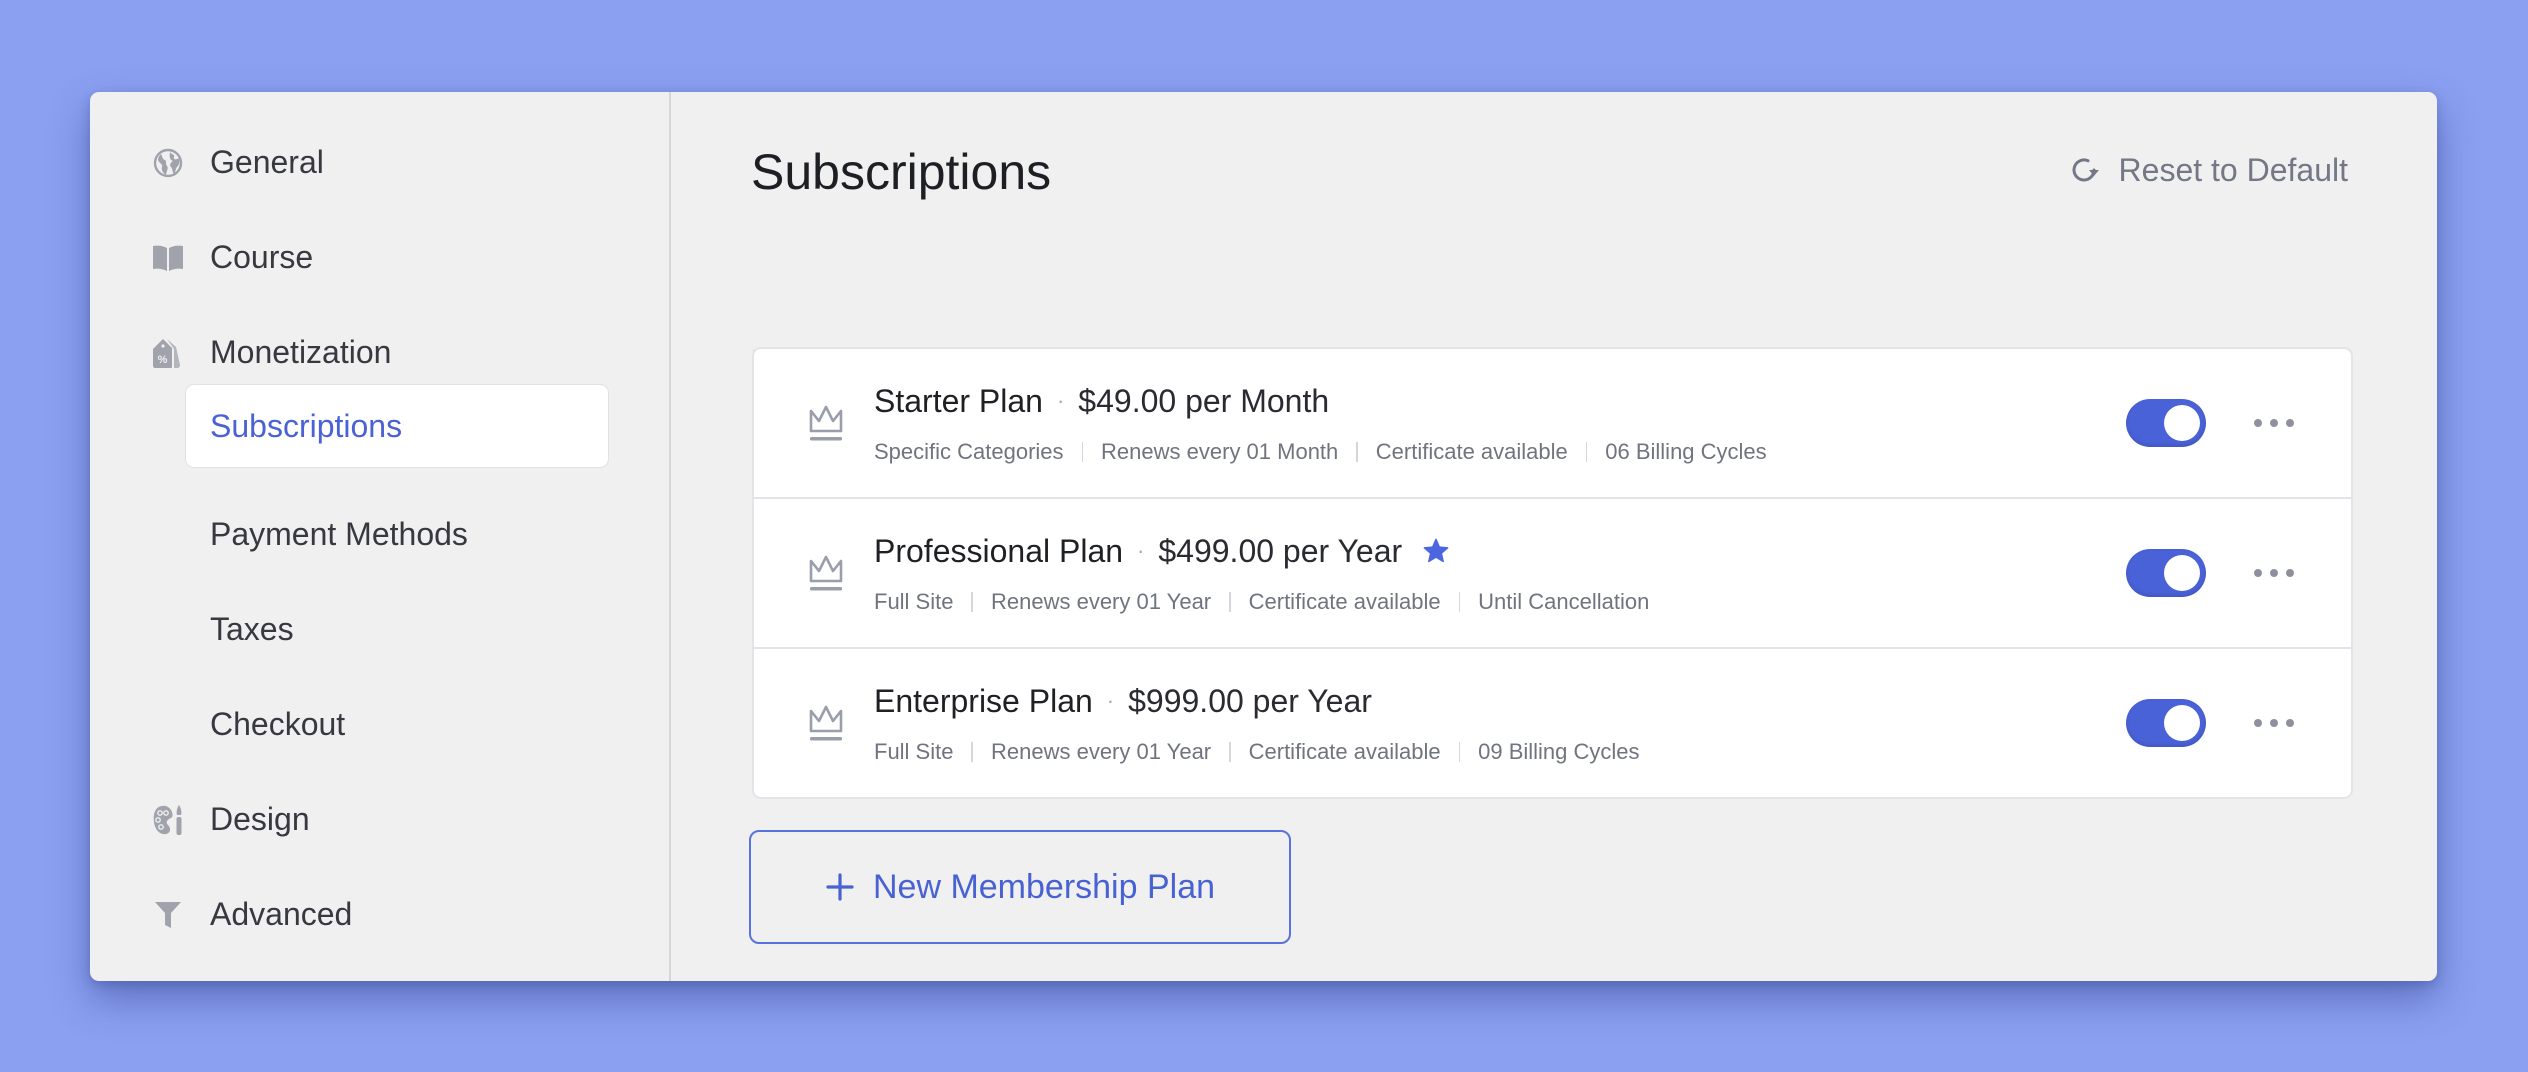 The width and height of the screenshot is (2528, 1072). I want to click on sidebar-item-monetization: % Monetization, so click(360, 352).